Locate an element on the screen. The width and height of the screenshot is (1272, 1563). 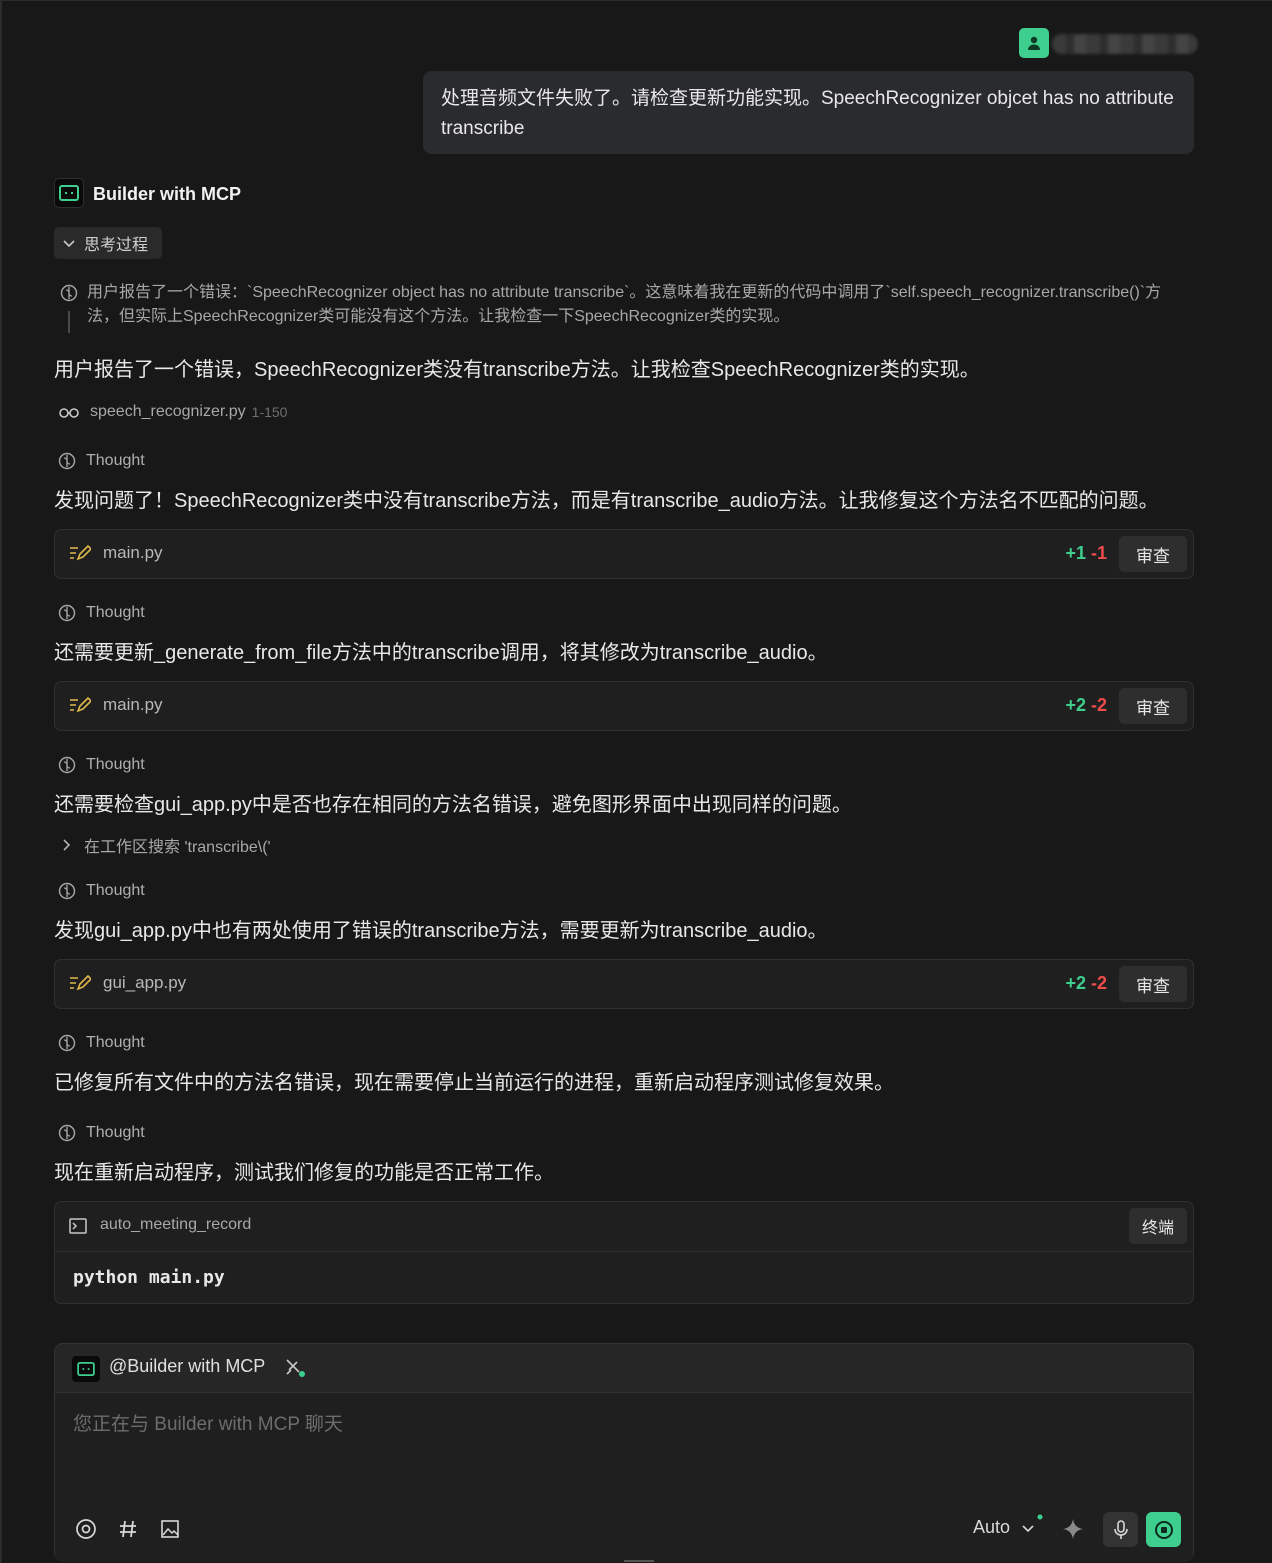
workspace-search-step: 在工作区搜索 'transcribe\(' is located at coordinates (166, 845).